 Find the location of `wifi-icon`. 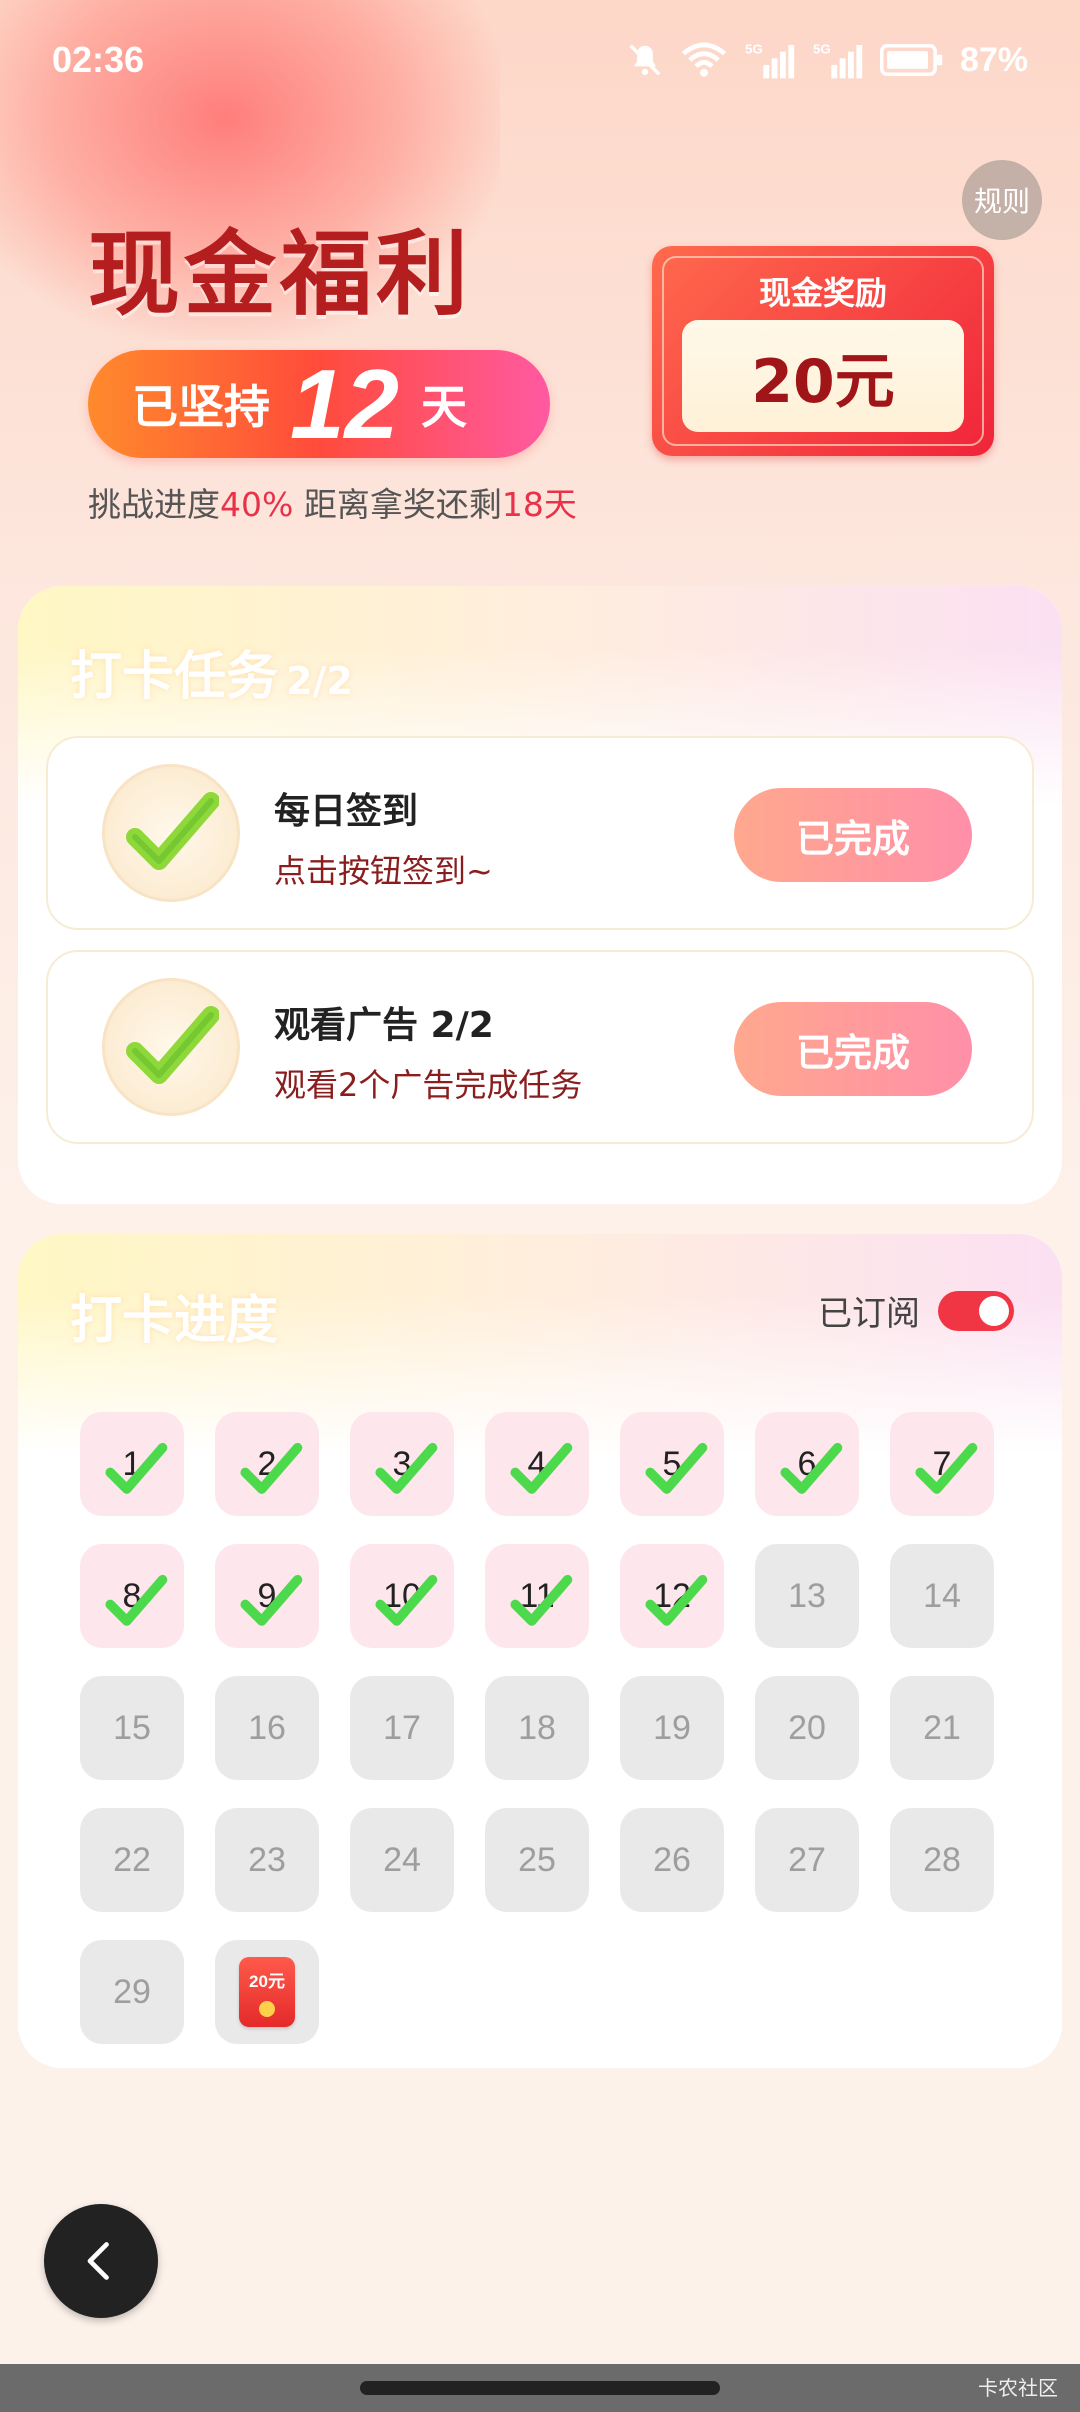

wifi-icon is located at coordinates (704, 60).